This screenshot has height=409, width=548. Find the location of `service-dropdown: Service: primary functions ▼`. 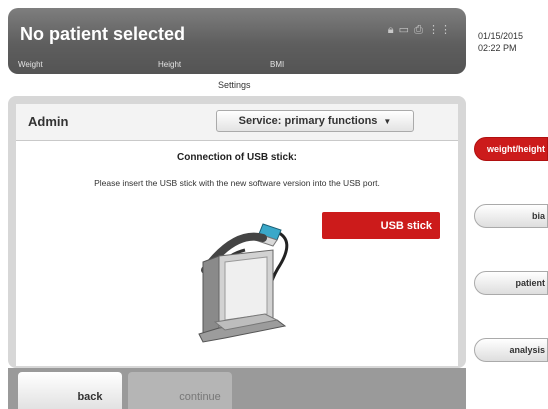

service-dropdown: Service: primary functions ▼ is located at coordinates (315, 121).